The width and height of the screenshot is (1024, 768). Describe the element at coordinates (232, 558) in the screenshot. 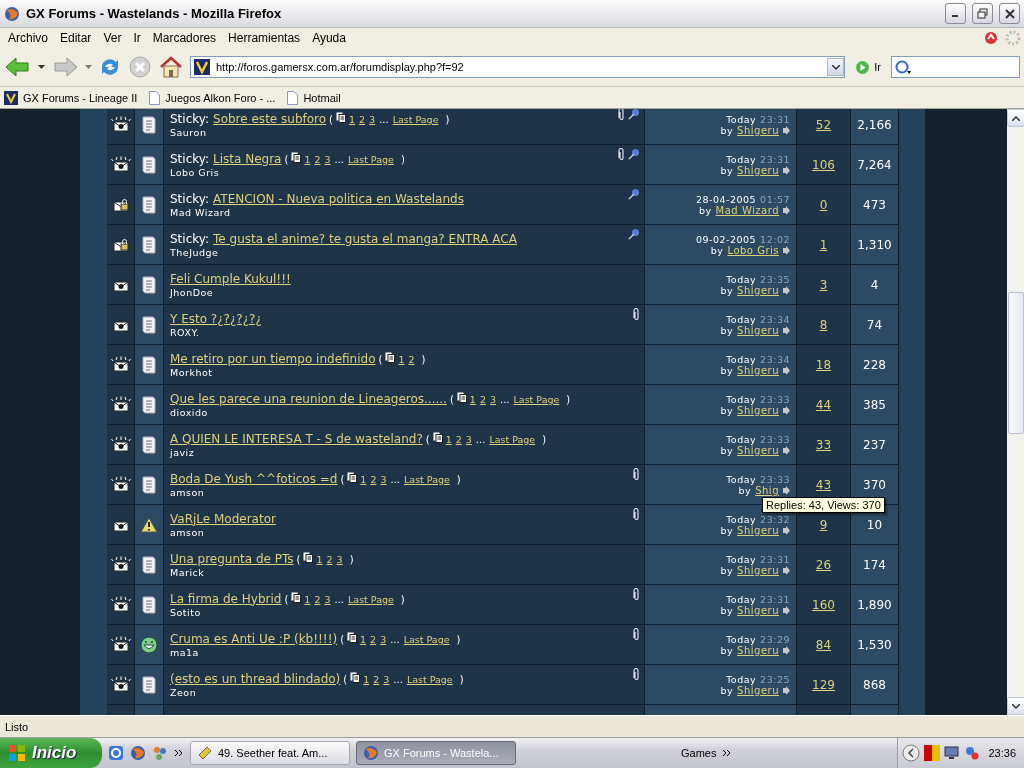

I see `thread-title-link: Una pregunta de PTs` at that location.